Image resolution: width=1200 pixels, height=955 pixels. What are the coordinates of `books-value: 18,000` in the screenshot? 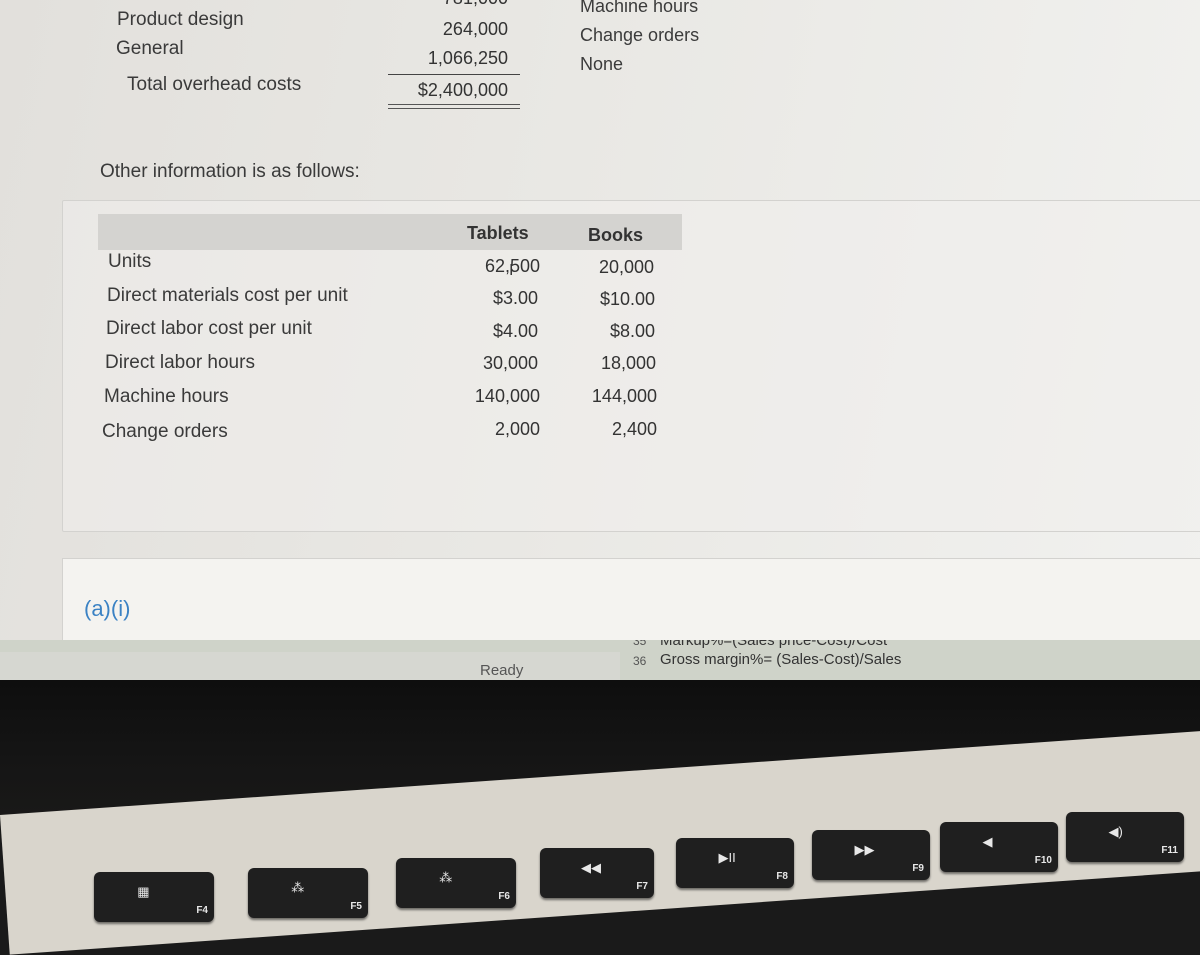 It's located at (628, 363).